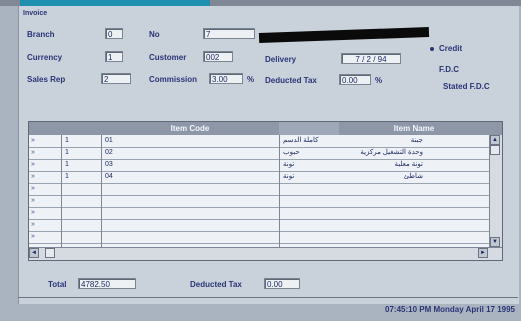 This screenshot has height=321, width=521. Describe the element at coordinates (466, 86) in the screenshot. I see `stated-fdc-label: Stated F.D.C` at that location.